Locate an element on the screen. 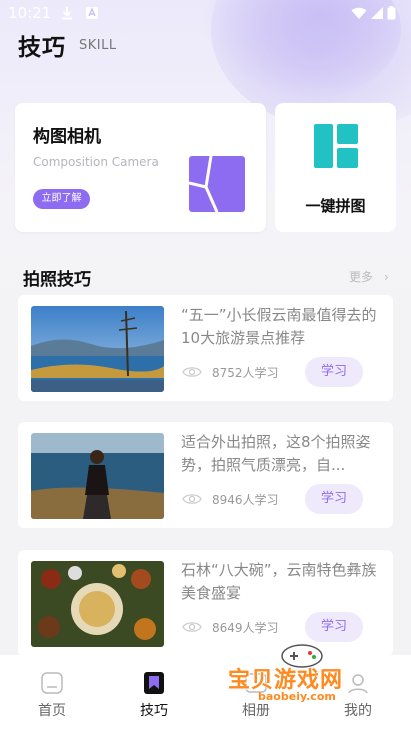 This screenshot has width=411, height=730. learner-count: 8946人学习 is located at coordinates (245, 500).